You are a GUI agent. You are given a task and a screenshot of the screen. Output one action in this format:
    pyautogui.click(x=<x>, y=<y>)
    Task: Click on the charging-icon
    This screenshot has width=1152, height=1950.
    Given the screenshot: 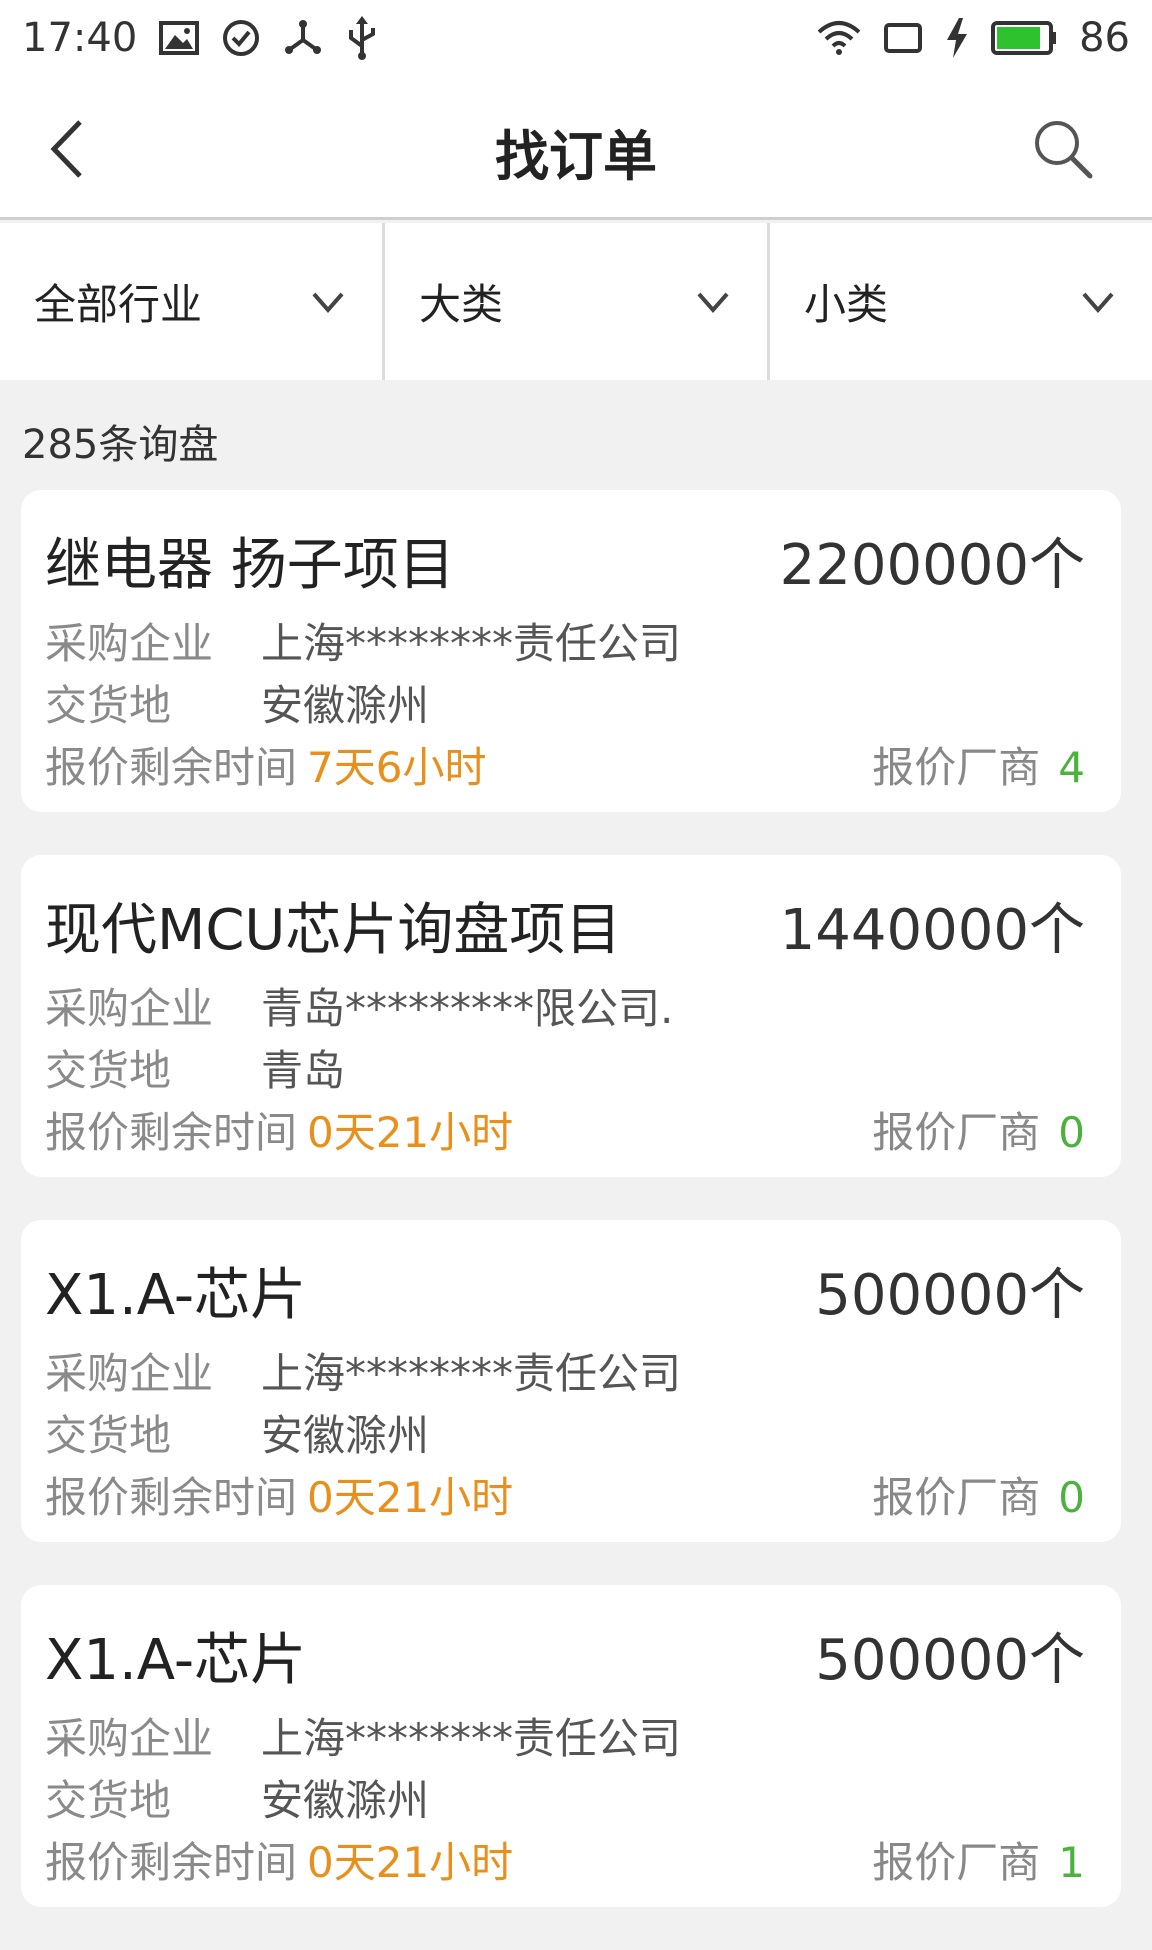 What is the action you would take?
    pyautogui.click(x=957, y=38)
    